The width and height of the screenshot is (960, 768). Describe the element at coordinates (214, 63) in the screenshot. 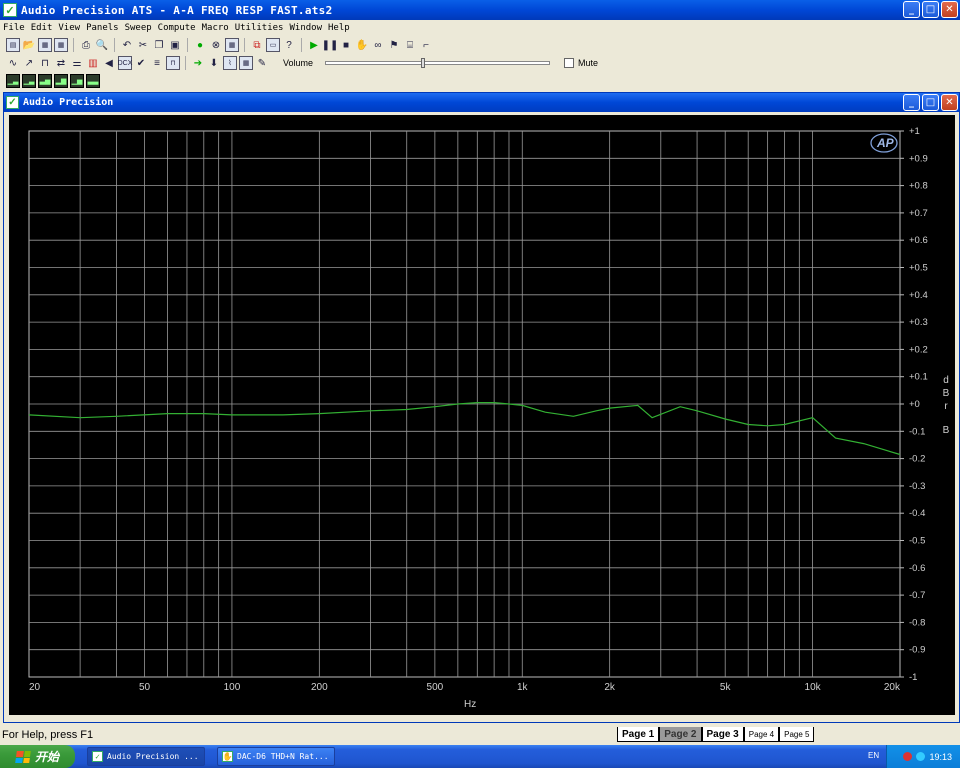

I see `arrow-down-icon: ⬇` at that location.